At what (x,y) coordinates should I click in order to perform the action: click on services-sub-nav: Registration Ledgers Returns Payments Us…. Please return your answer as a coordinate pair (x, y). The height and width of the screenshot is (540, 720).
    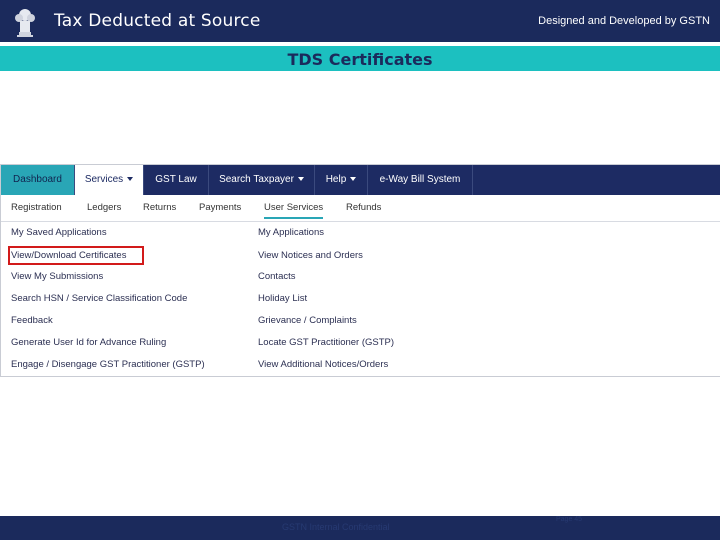
    Looking at the image, I should click on (360, 208).